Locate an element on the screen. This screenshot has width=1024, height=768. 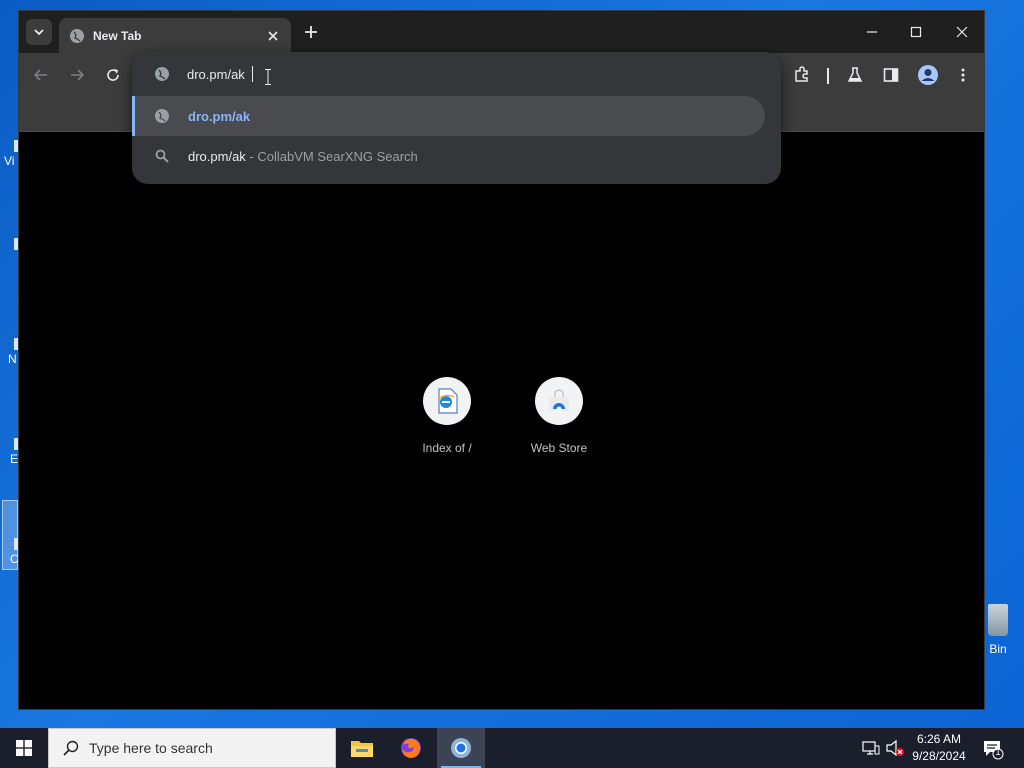
system-clock: 6:26 AM 9/28/2024 is located at coordinates (939, 748).